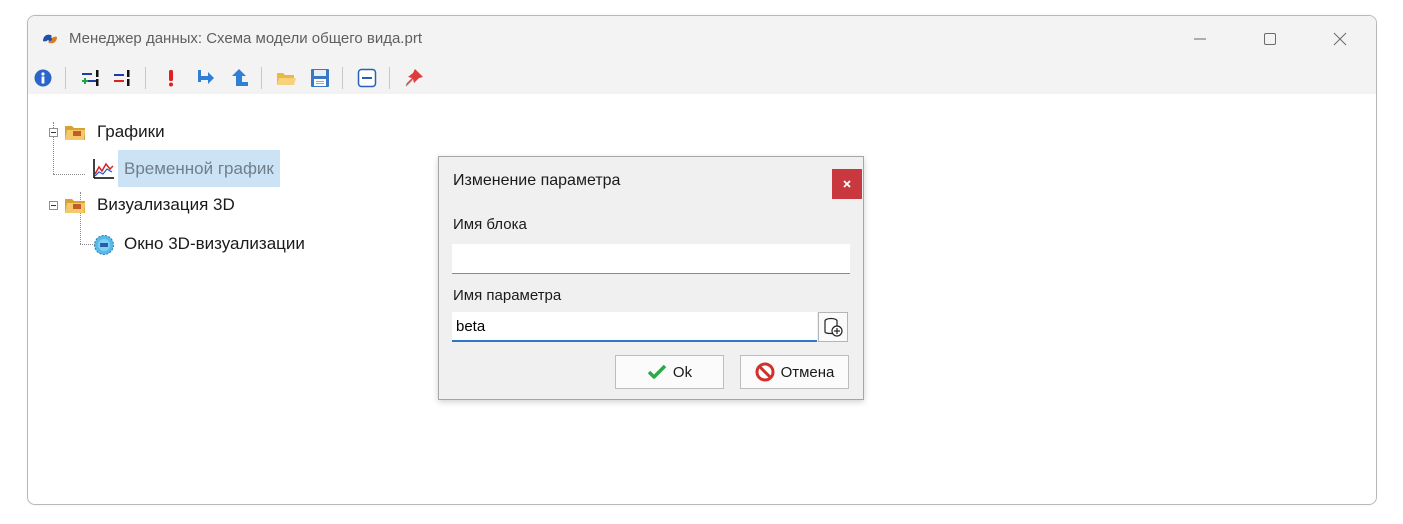  I want to click on collapse-button, so click(367, 78).